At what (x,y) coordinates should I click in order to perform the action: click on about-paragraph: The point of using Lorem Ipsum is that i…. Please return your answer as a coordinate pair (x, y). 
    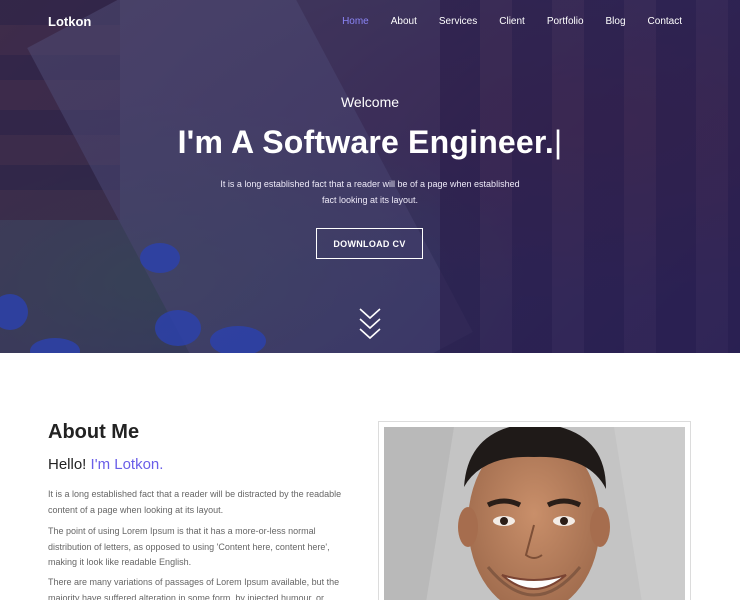
    Looking at the image, I should click on (189, 546).